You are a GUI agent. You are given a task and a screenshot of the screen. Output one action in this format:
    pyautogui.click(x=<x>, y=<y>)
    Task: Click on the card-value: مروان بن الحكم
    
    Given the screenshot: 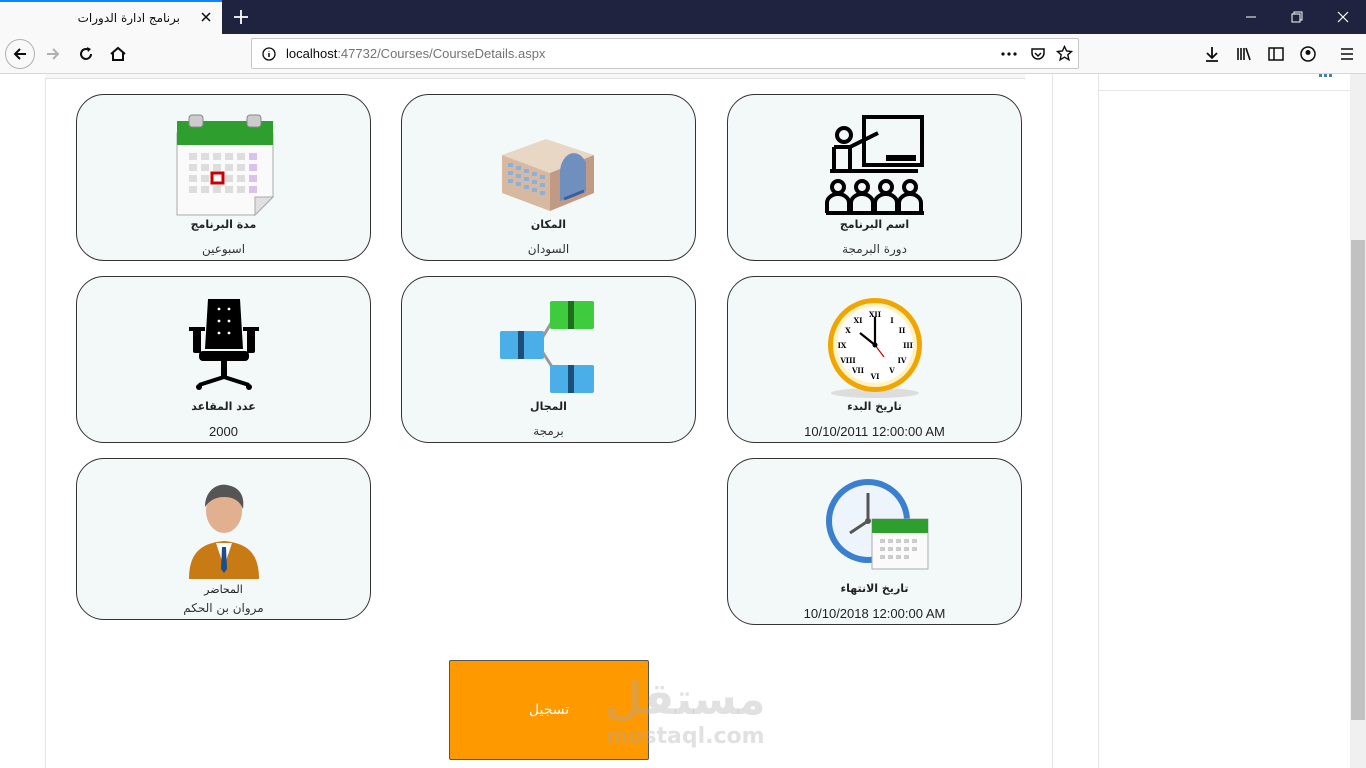 What is the action you would take?
    pyautogui.click(x=223, y=608)
    